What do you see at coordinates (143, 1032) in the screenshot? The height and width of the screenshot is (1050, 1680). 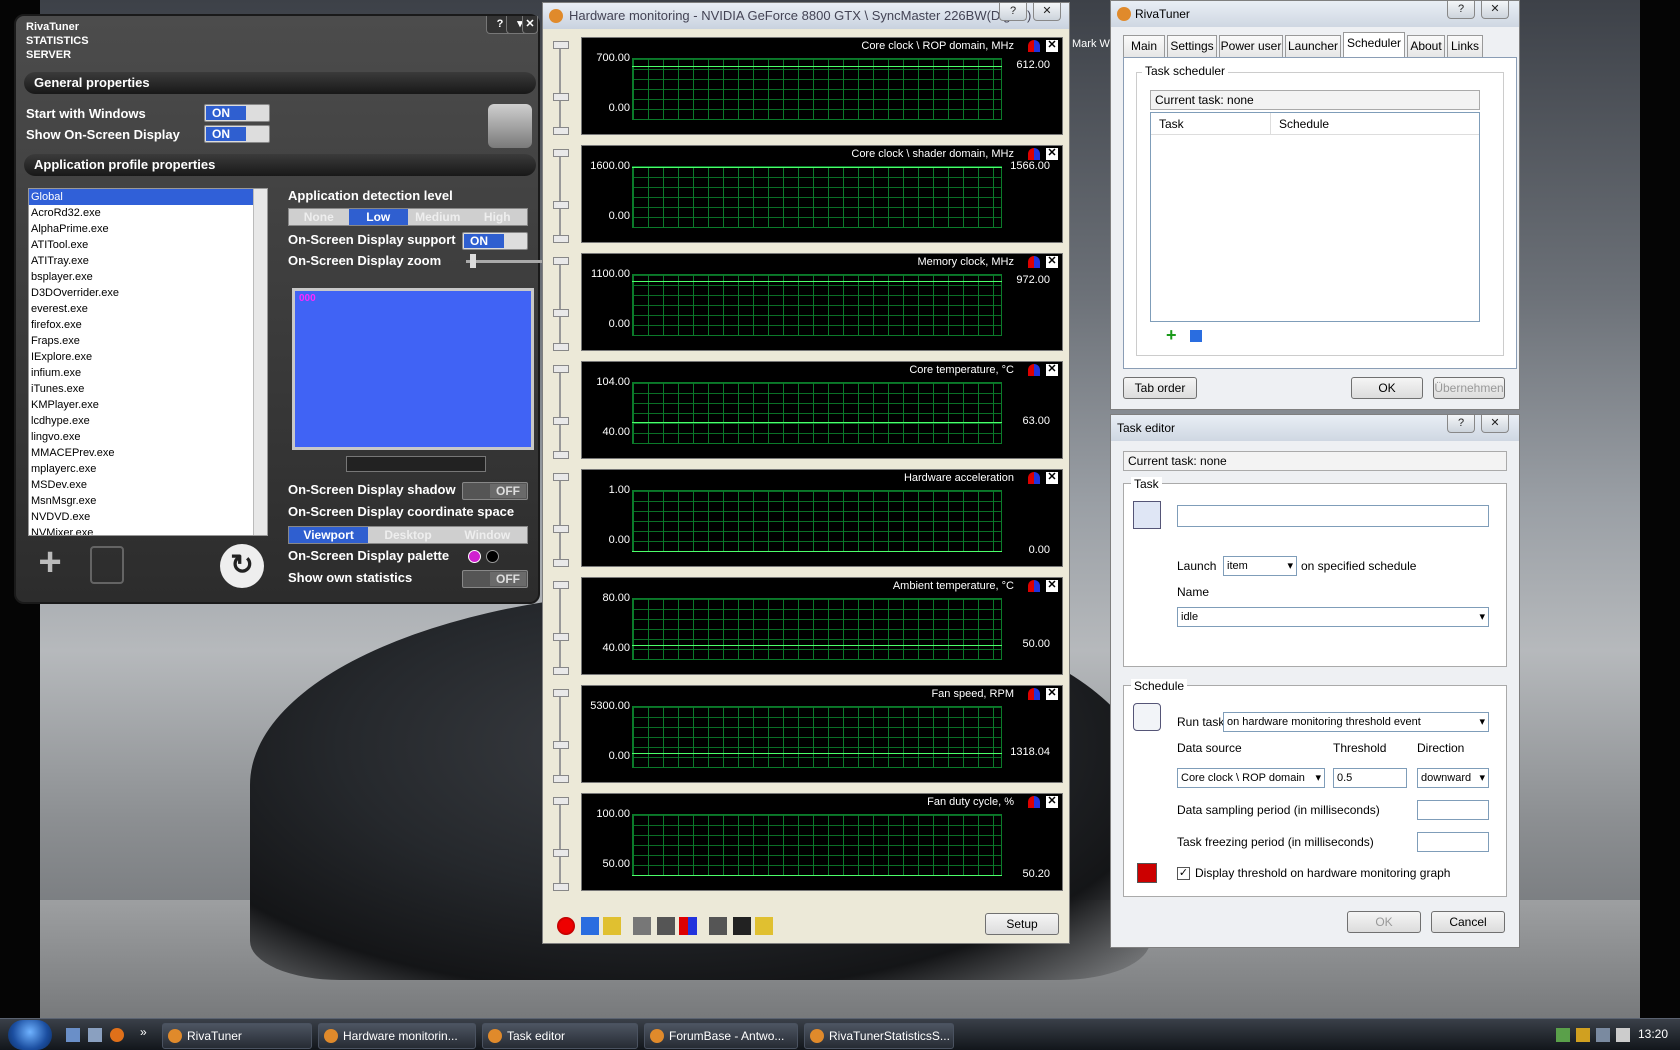 I see `quicklaunch-more-icon: »` at bounding box center [143, 1032].